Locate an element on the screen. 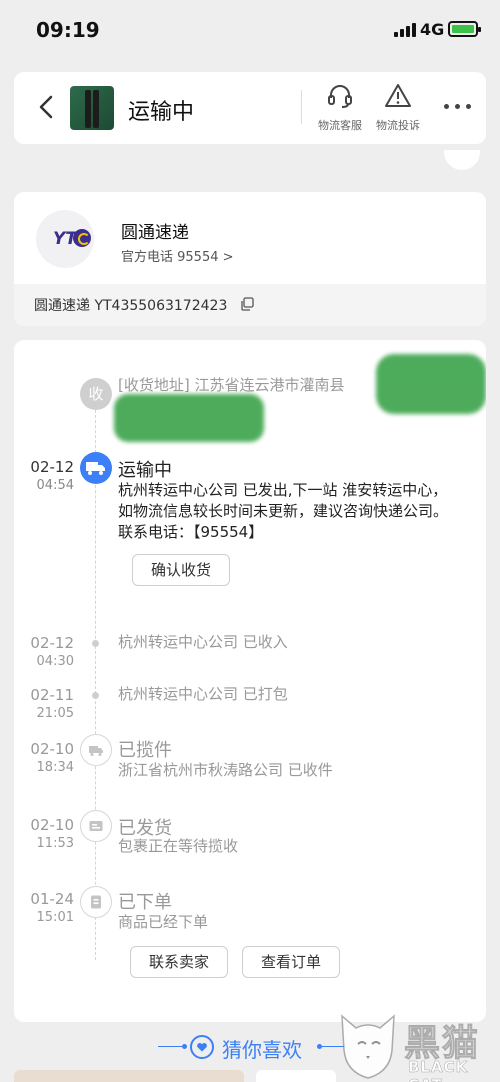 The width and height of the screenshot is (500, 1082). logistics-complaint-label: 物流投诉 is located at coordinates (398, 125).